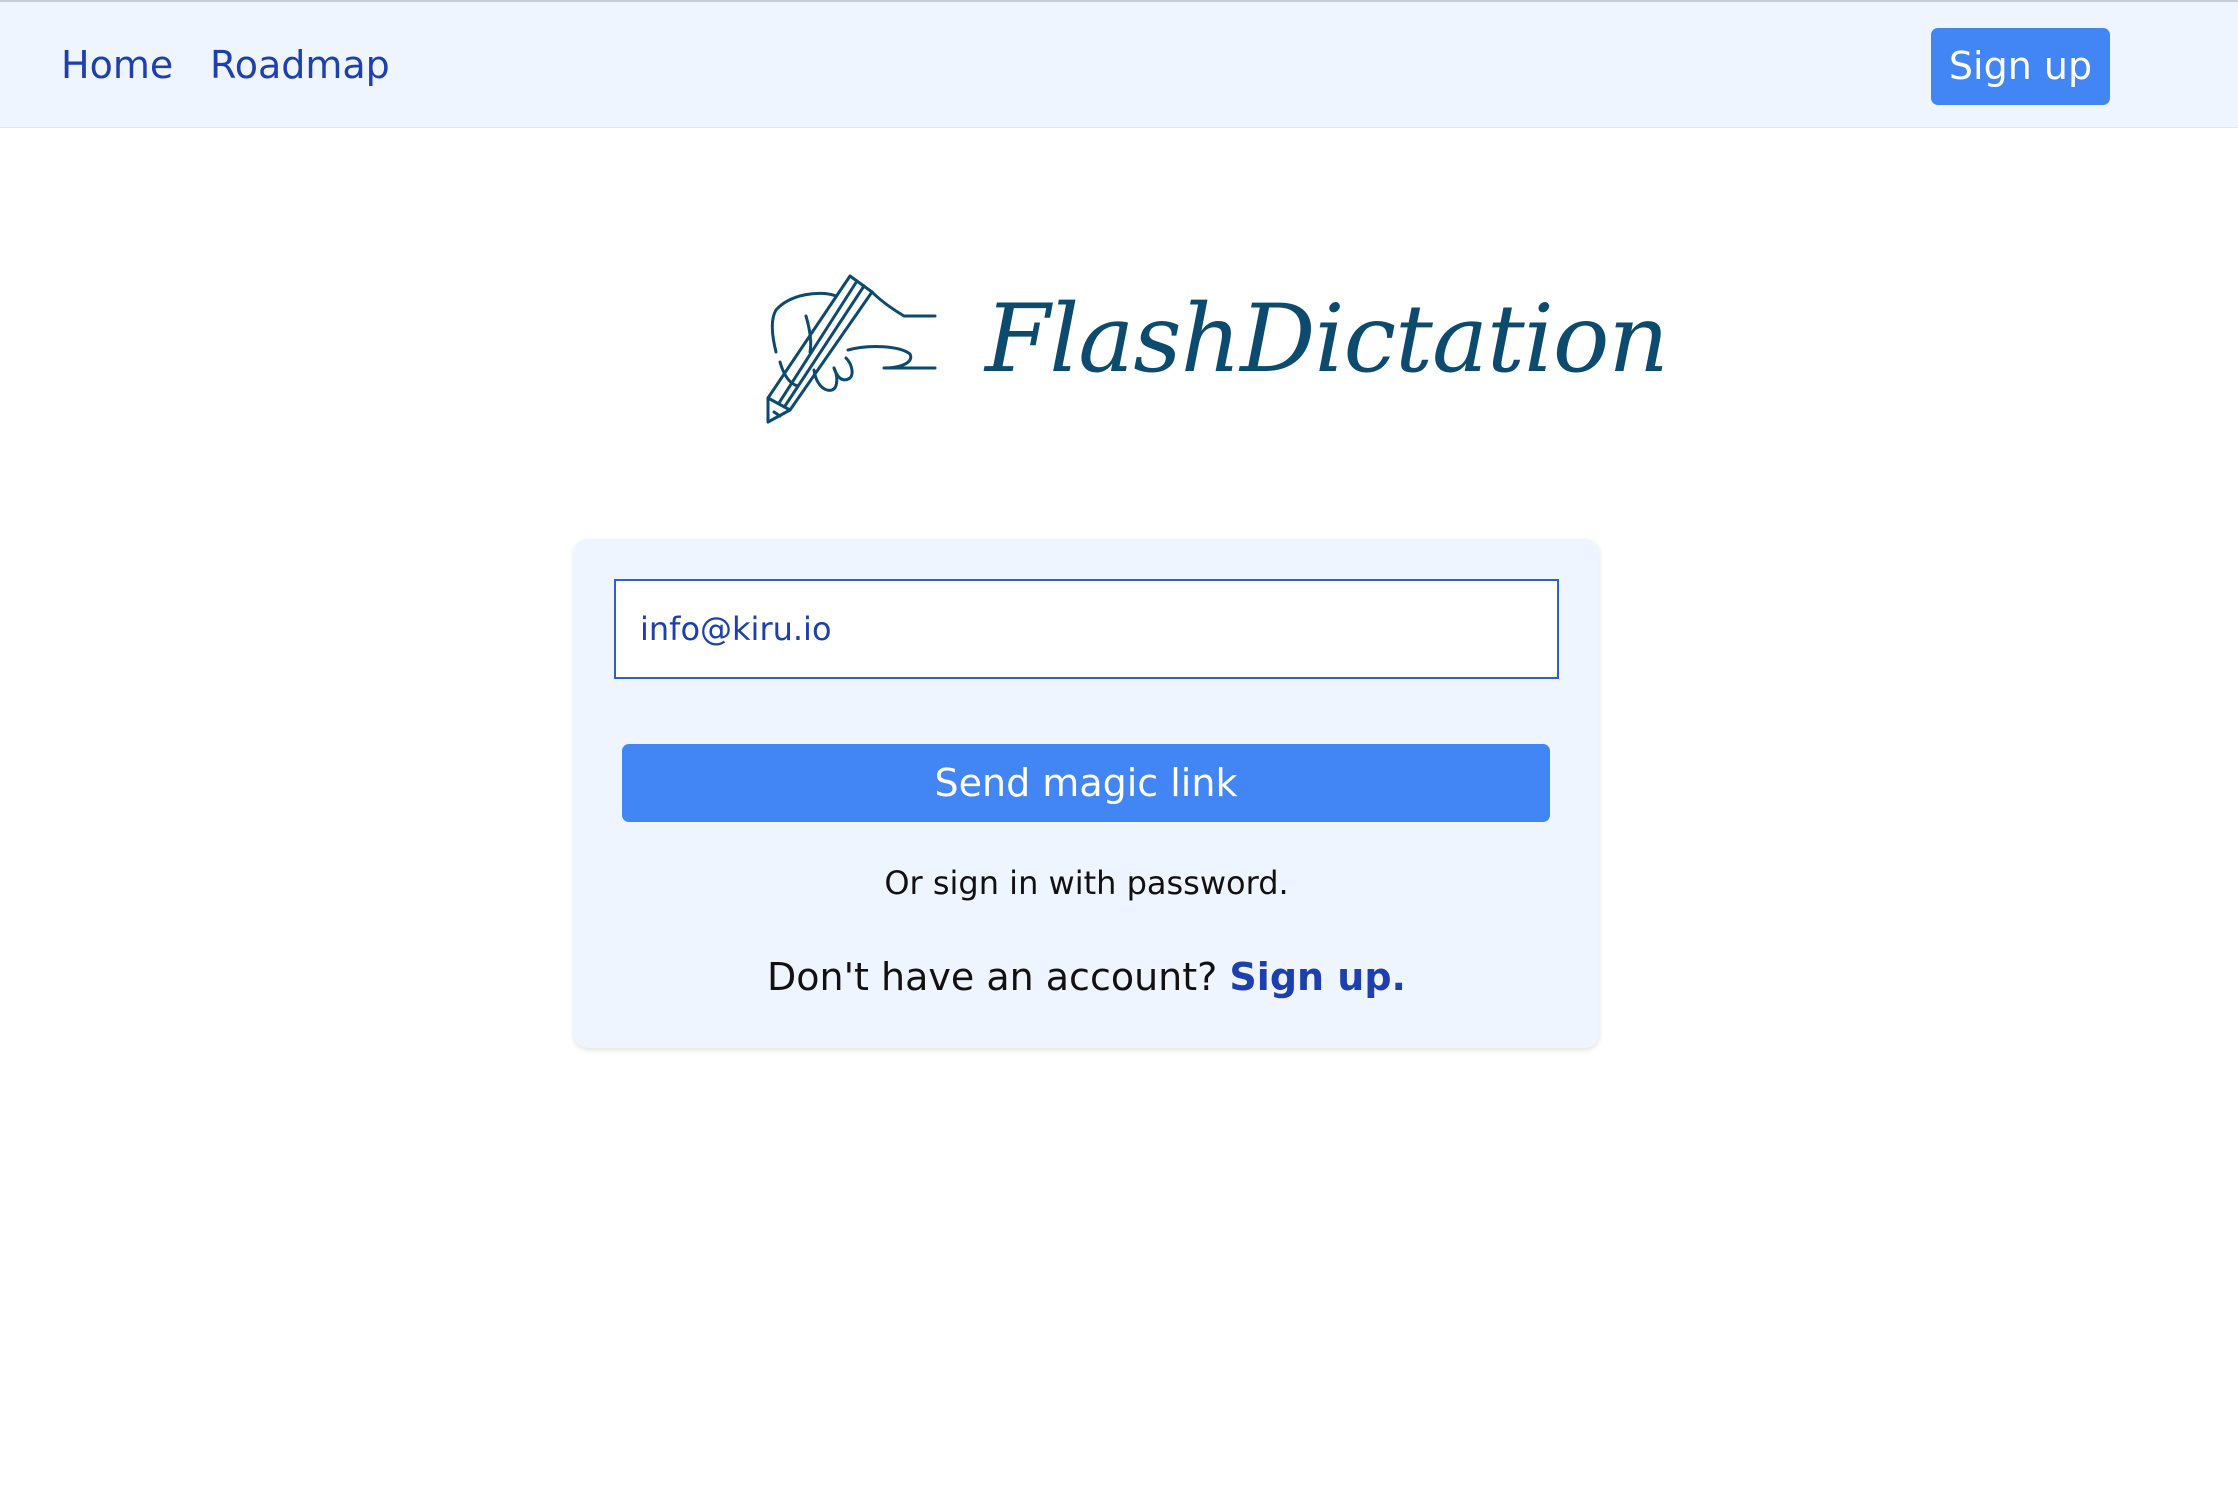  What do you see at coordinates (300, 65) in the screenshot?
I see `nav-roadmap-link: Roadmap` at bounding box center [300, 65].